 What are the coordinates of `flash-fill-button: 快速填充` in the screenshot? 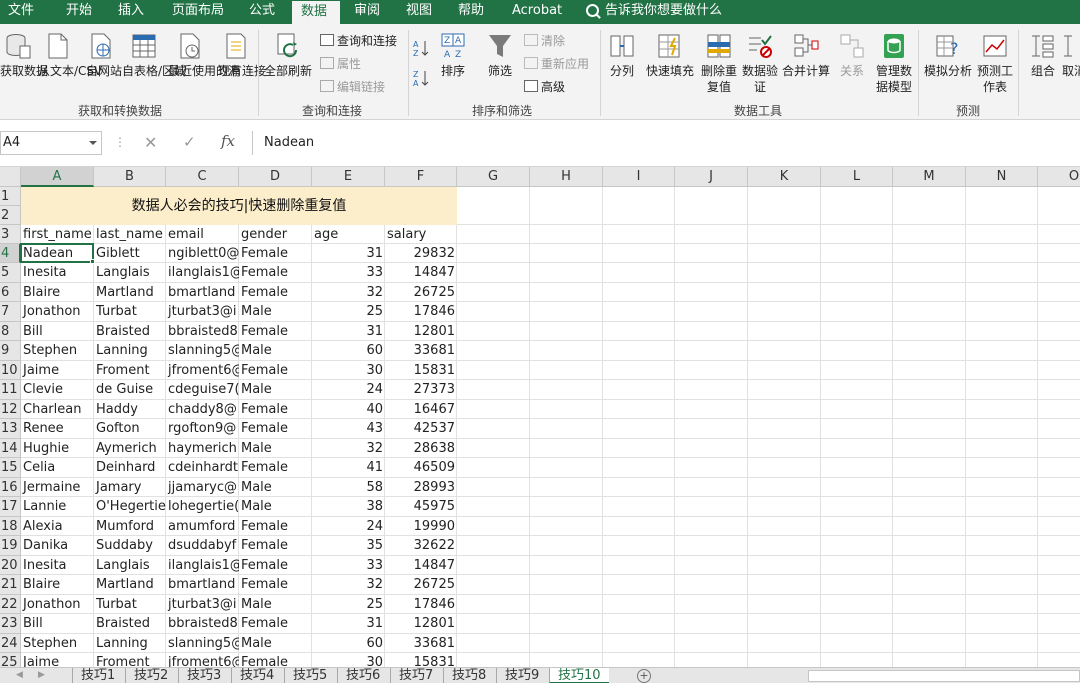 It's located at (670, 55).